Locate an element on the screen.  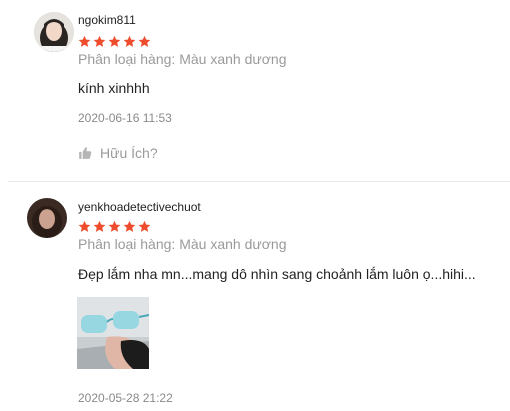
review-photo is located at coordinates (113, 333).